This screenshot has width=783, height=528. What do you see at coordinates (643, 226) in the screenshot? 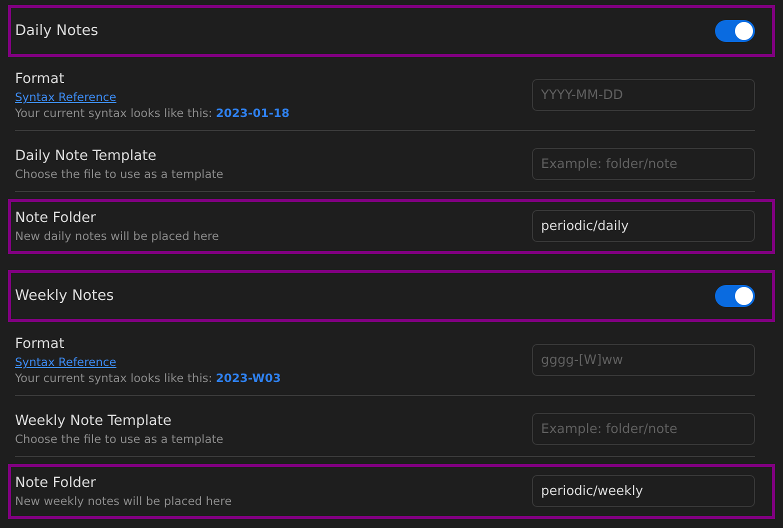
I see `input-field: periodic/daily` at bounding box center [643, 226].